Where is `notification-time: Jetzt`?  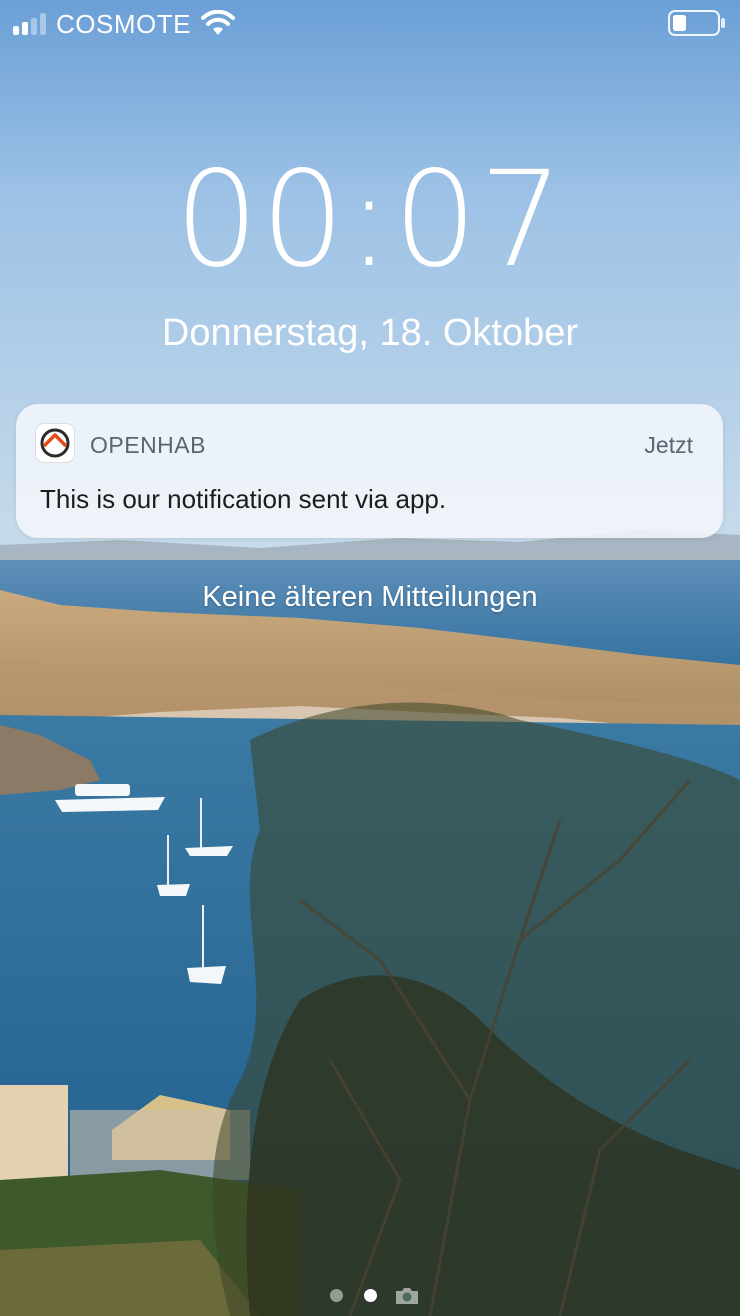
notification-time: Jetzt is located at coordinates (668, 445).